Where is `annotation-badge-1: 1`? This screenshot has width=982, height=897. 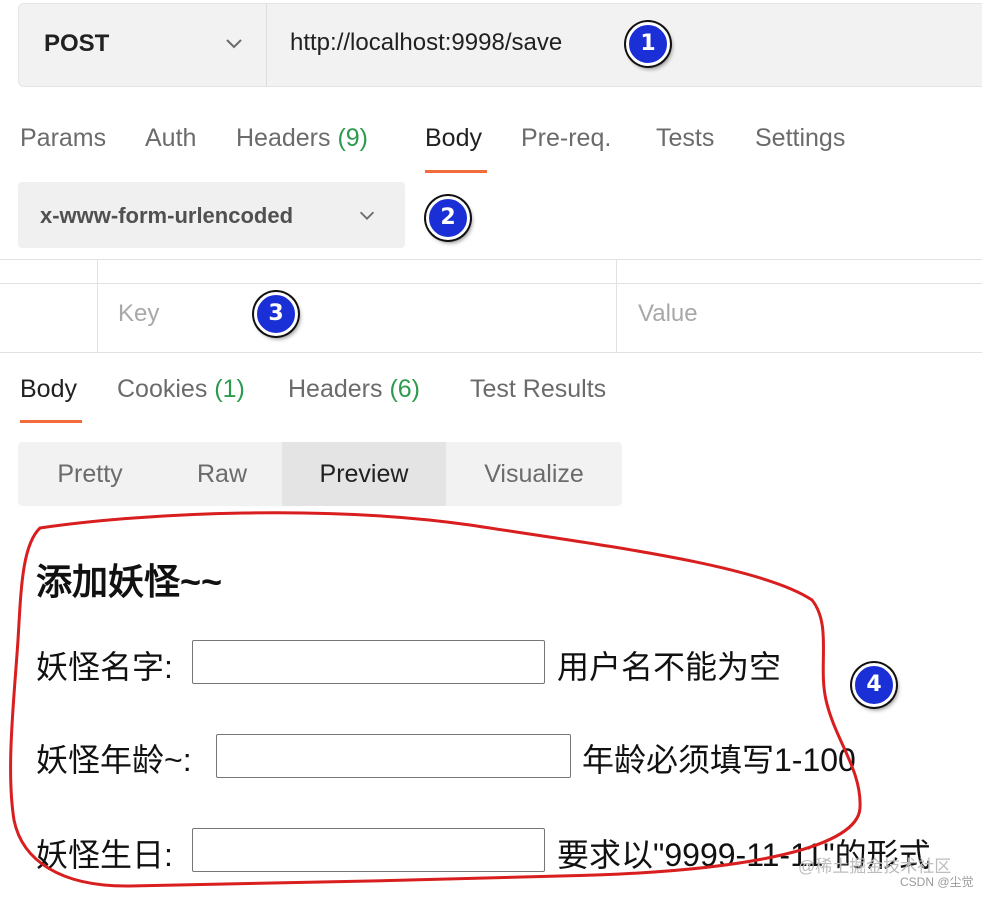 annotation-badge-1: 1 is located at coordinates (648, 44).